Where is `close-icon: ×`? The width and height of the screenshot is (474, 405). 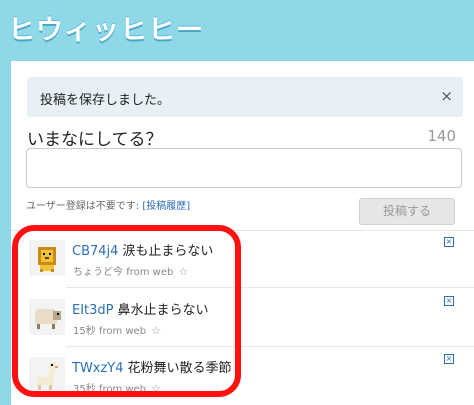 close-icon: × is located at coordinates (446, 96).